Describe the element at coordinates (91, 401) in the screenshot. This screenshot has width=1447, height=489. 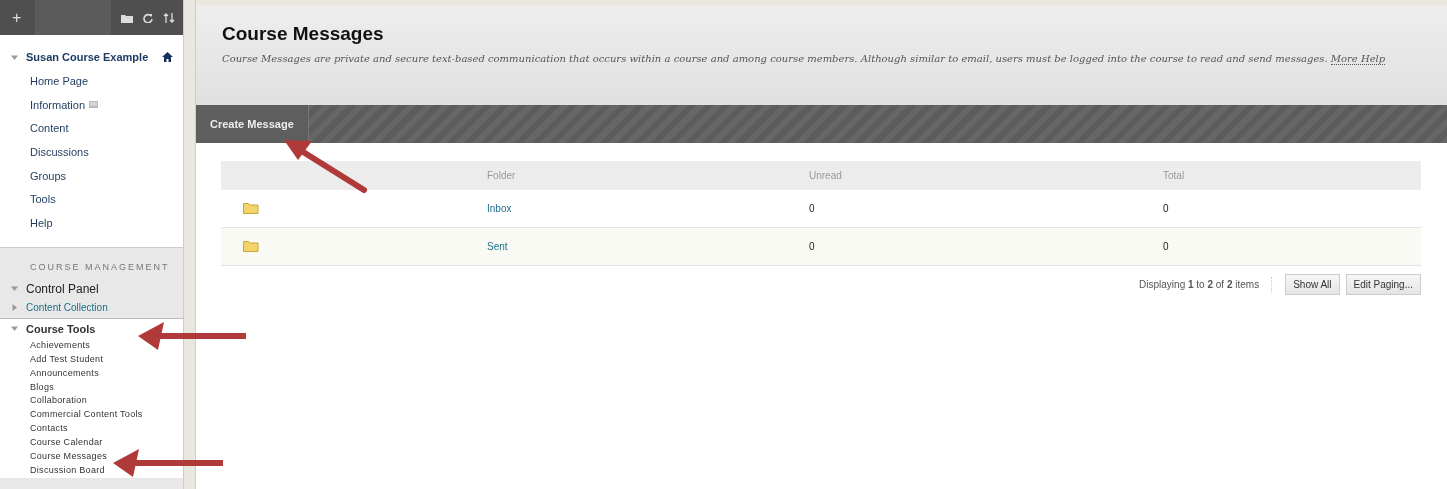
I see `tool-link: Collaboration` at that location.